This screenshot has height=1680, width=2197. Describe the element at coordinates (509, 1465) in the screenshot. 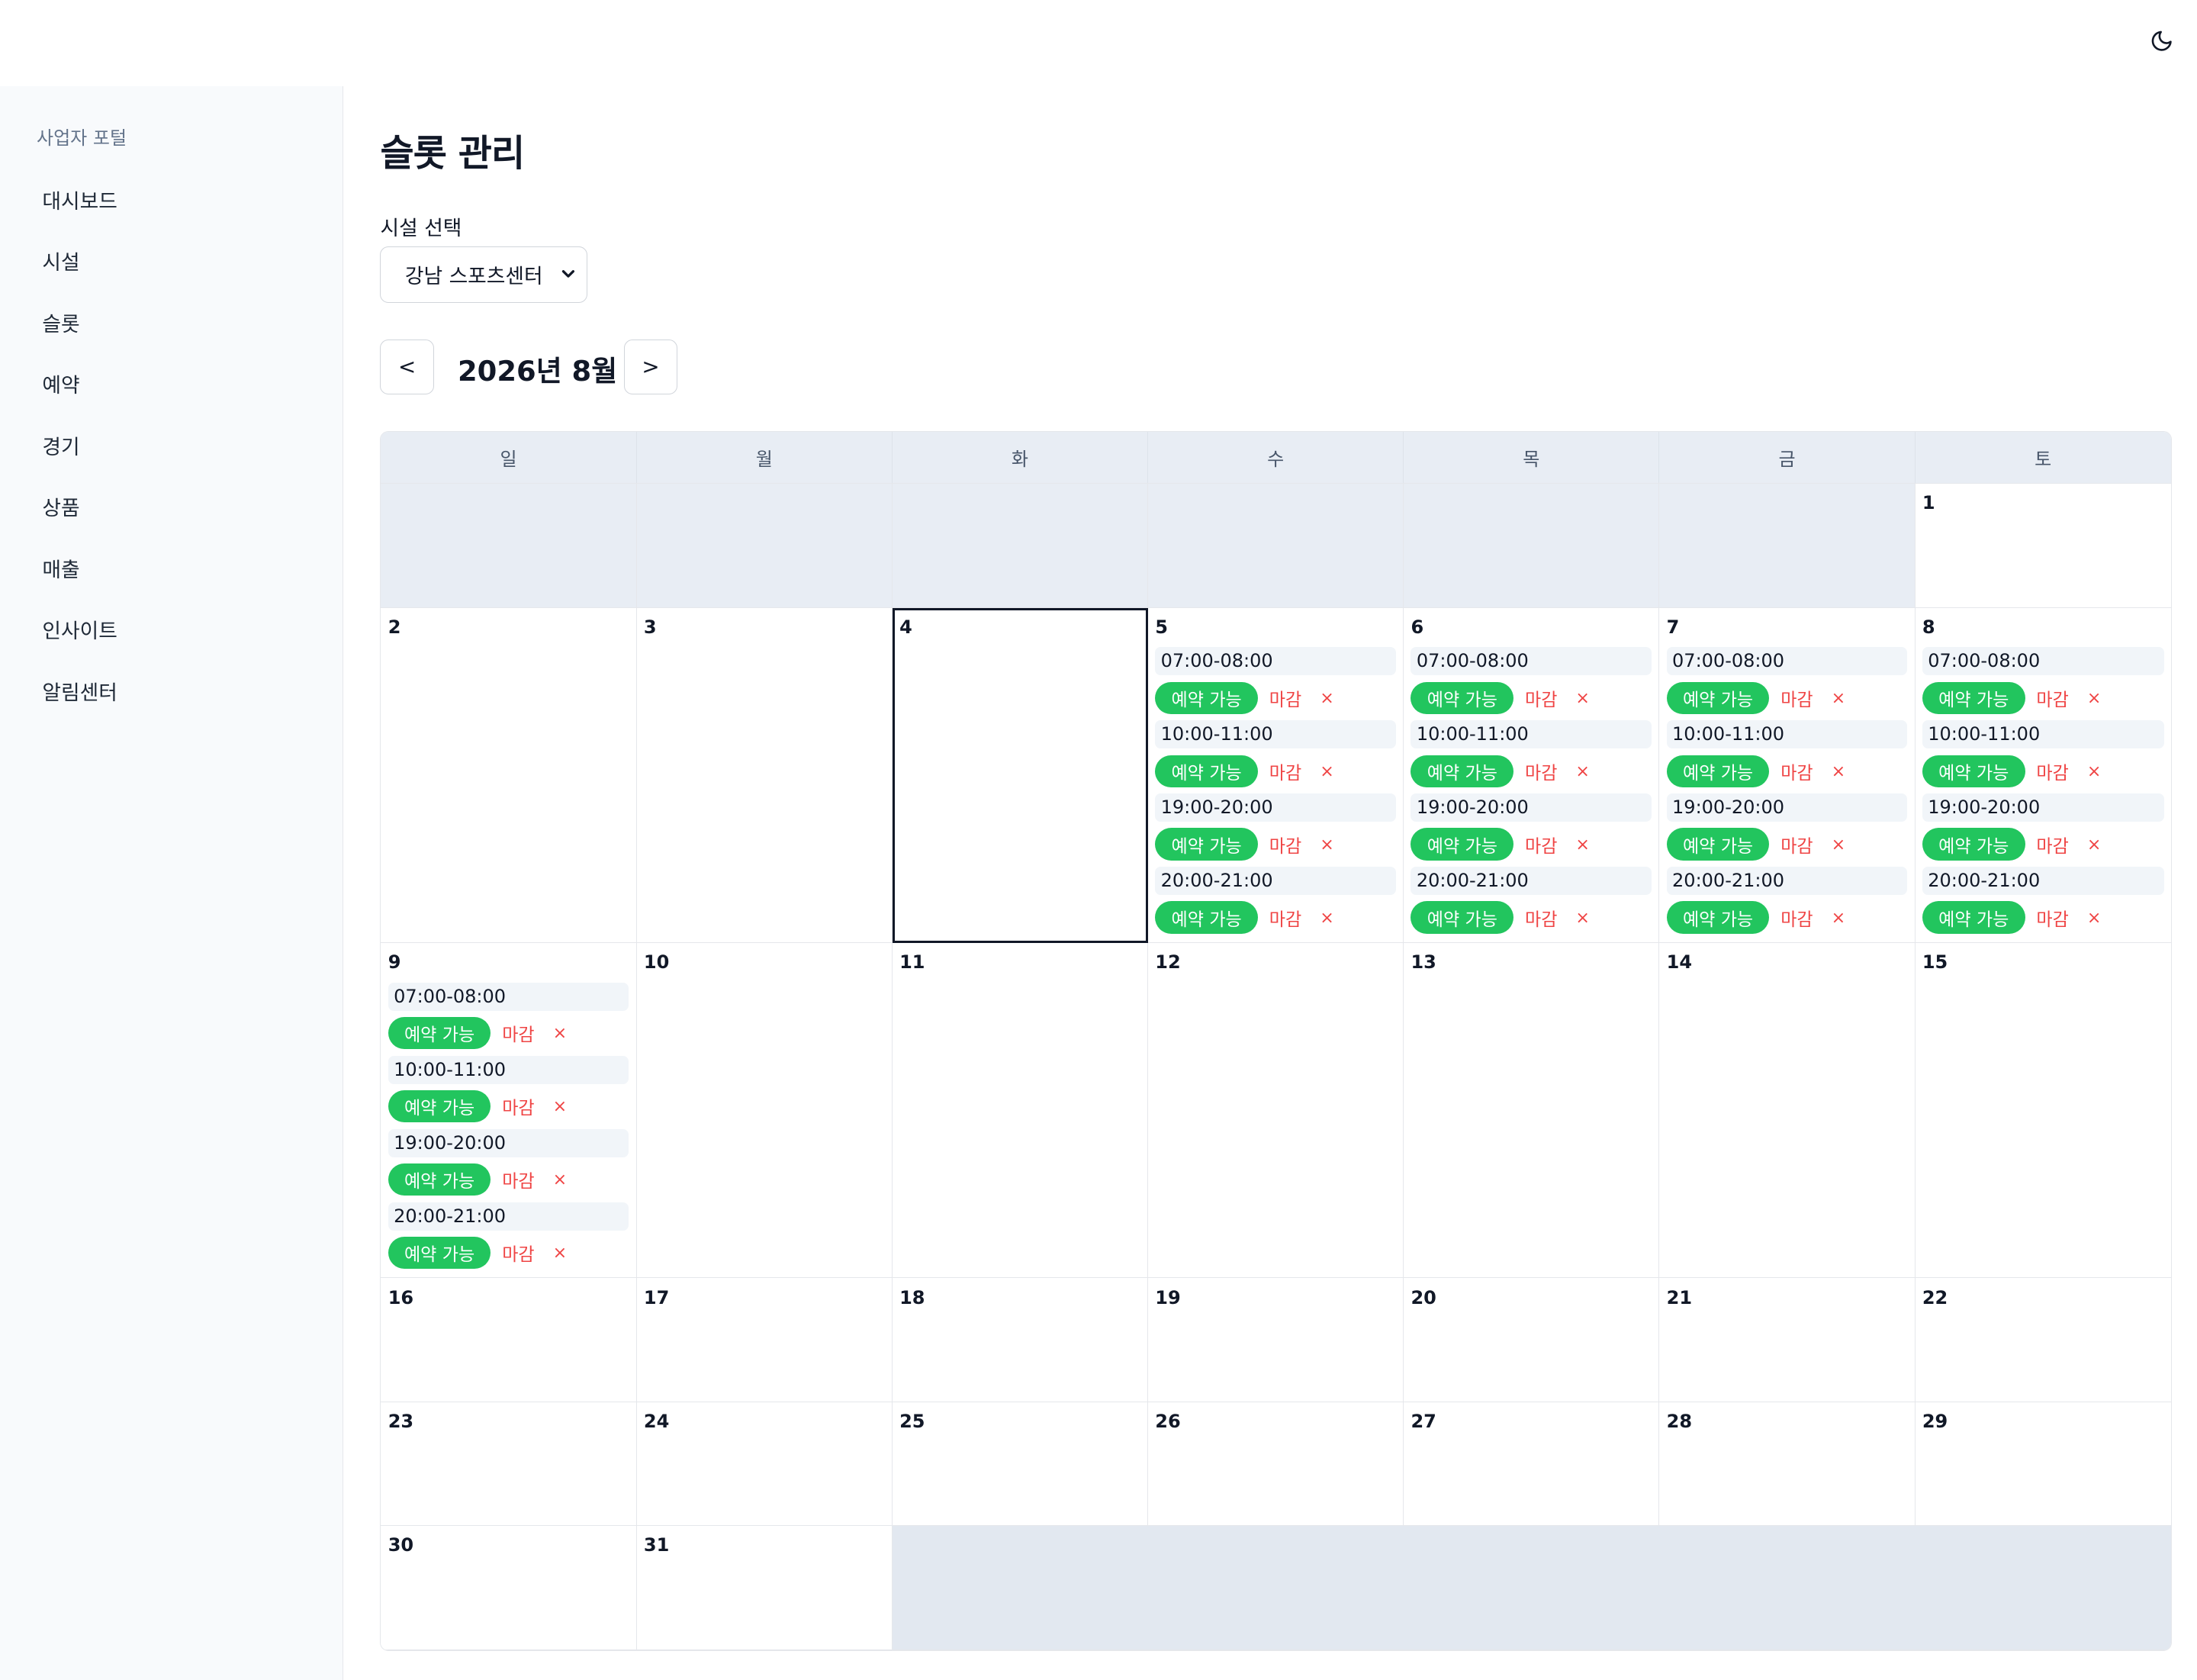

I see `calendar-day-cell: 23` at that location.